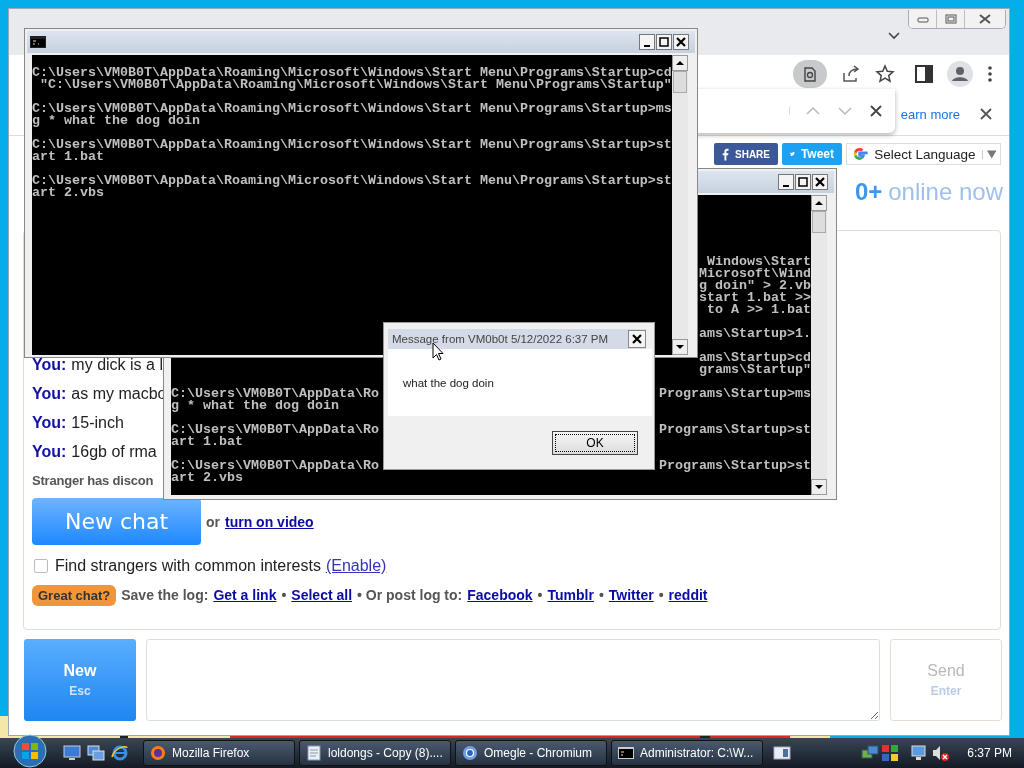  I want to click on zoom-icon, so click(810, 74).